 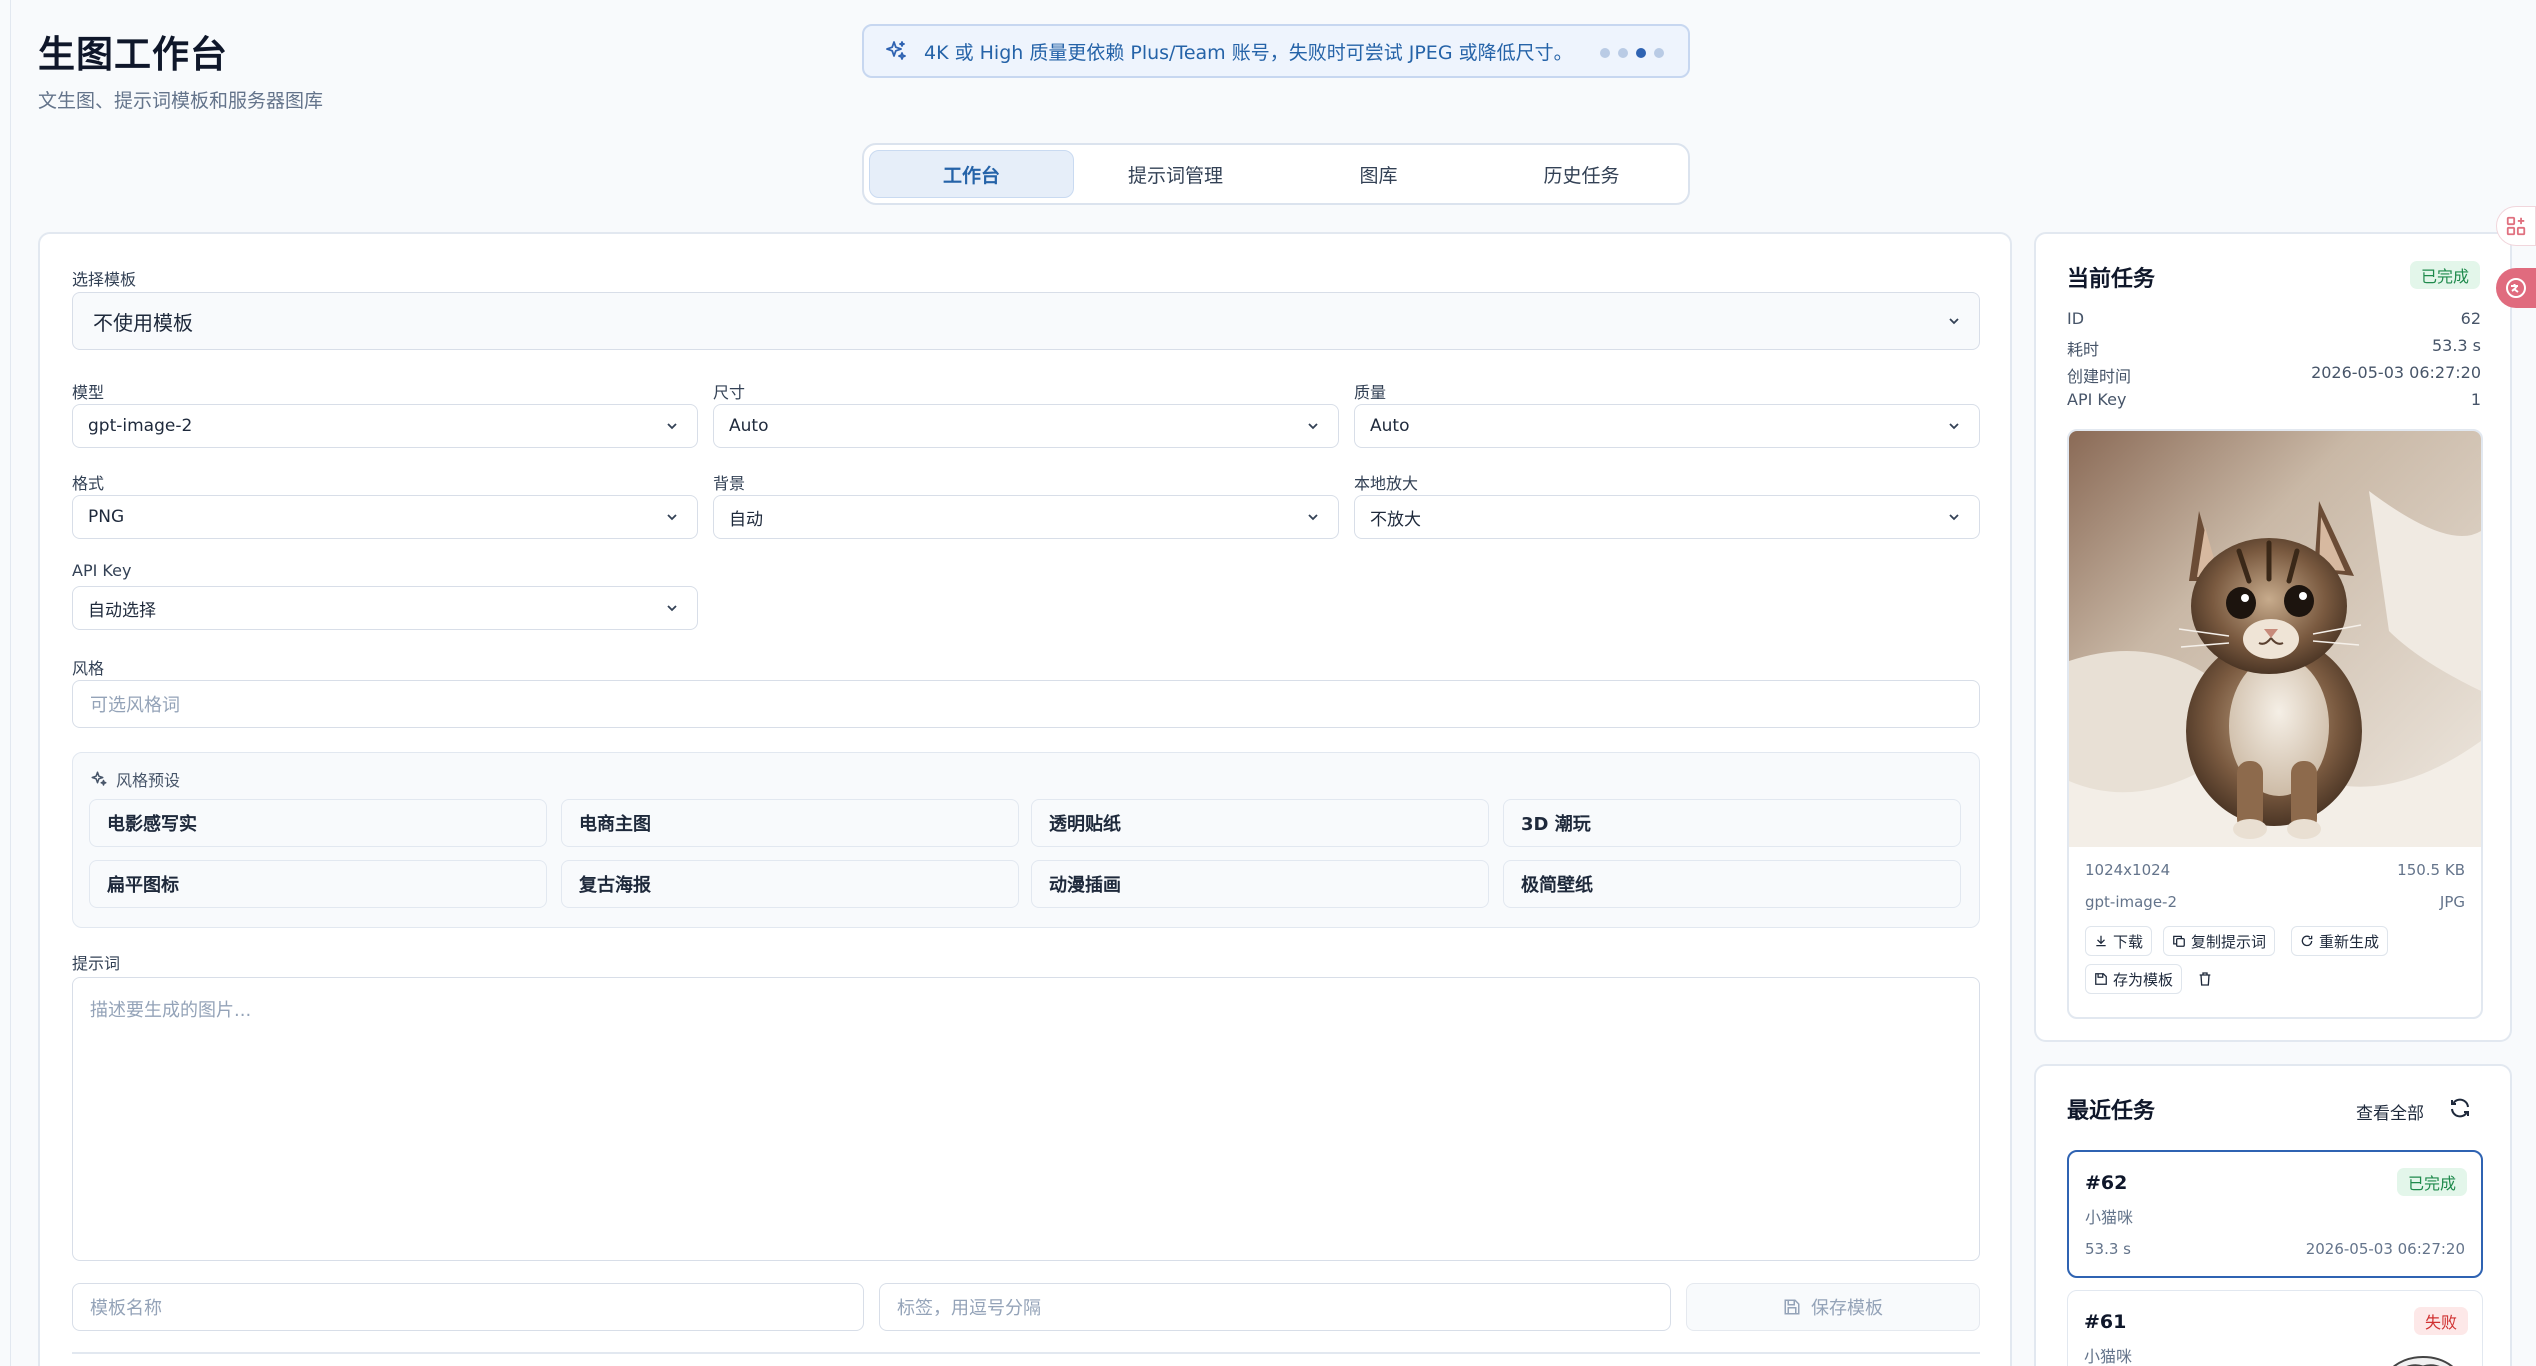 What do you see at coordinates (1641, 53) in the screenshot?
I see `notice-dot-active` at bounding box center [1641, 53].